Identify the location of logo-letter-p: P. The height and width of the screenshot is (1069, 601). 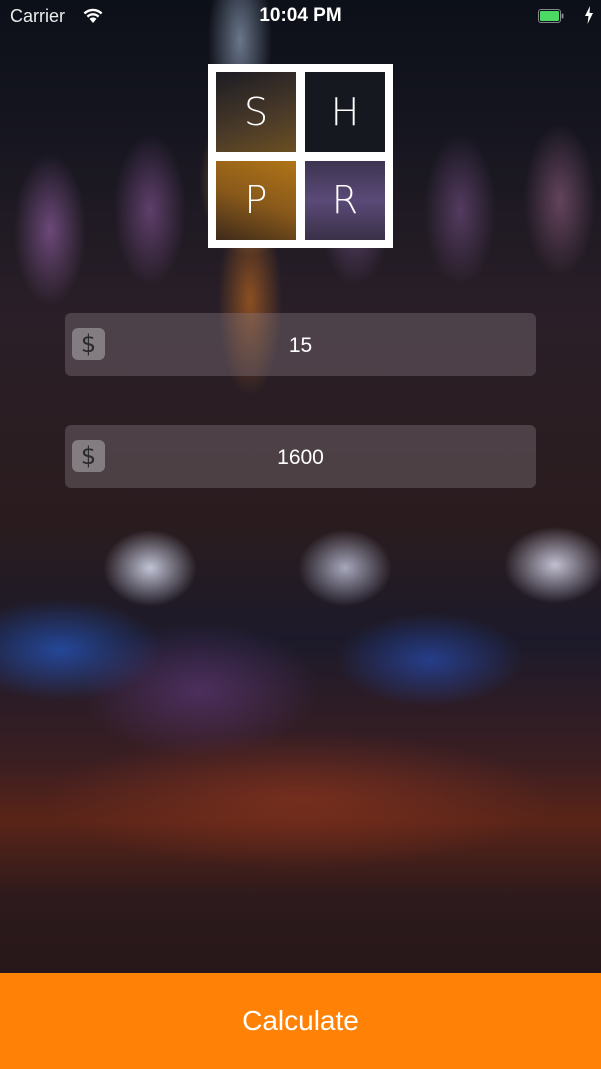
(256, 200).